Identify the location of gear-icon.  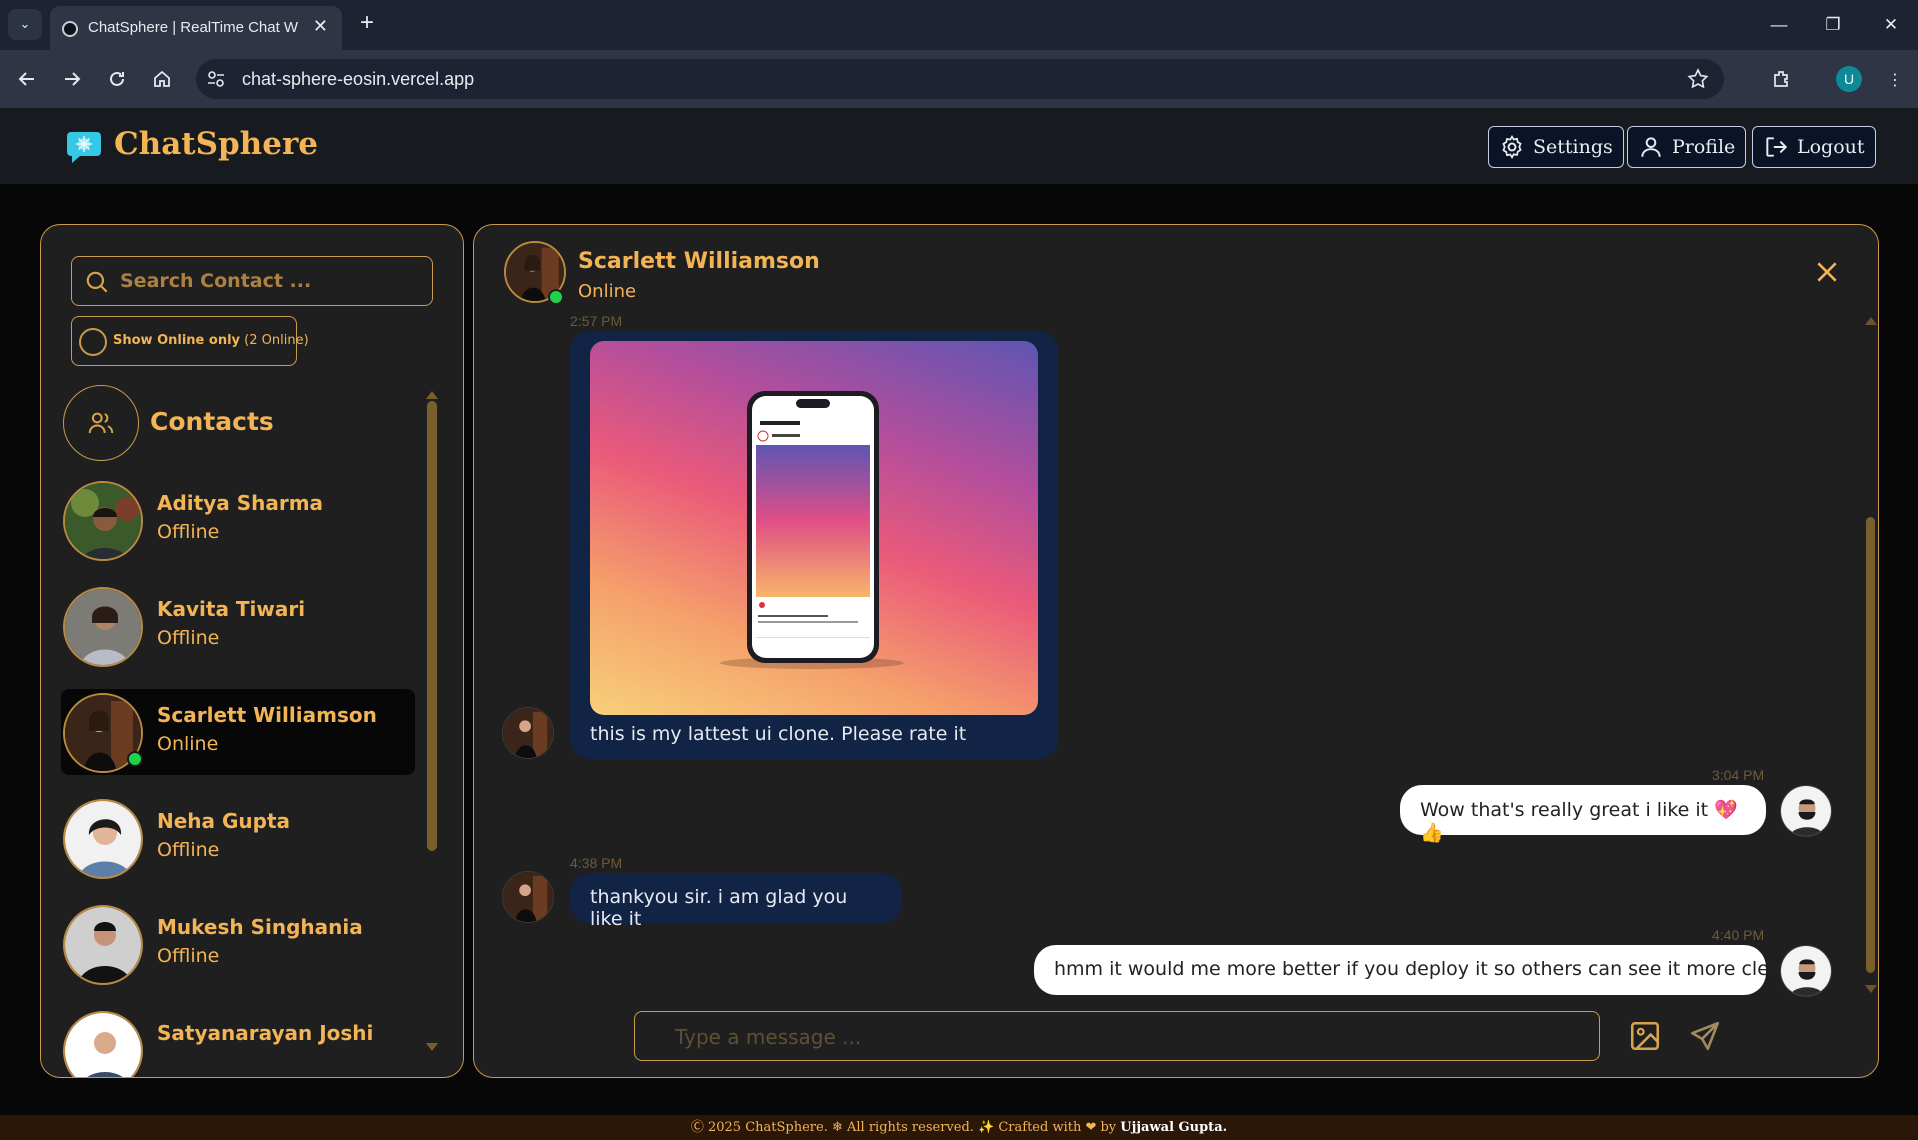
(1512, 147).